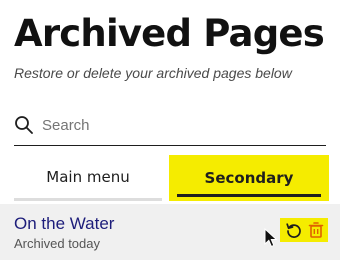  Describe the element at coordinates (294, 230) in the screenshot. I see `restore-icon` at that location.